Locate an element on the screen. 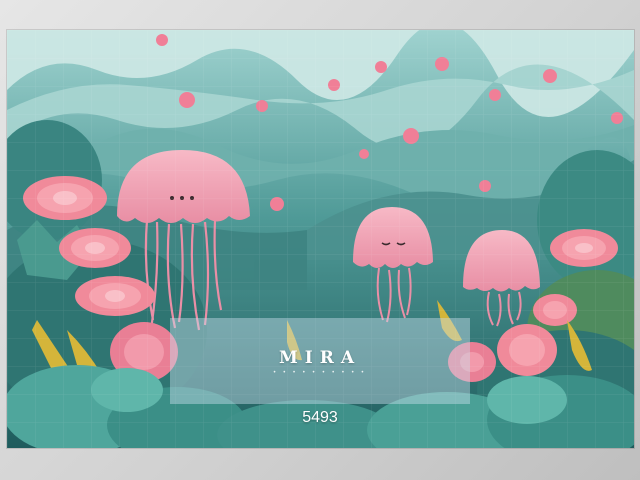 This screenshot has height=480, width=640. watermark-brand: MIRA is located at coordinates (320, 358).